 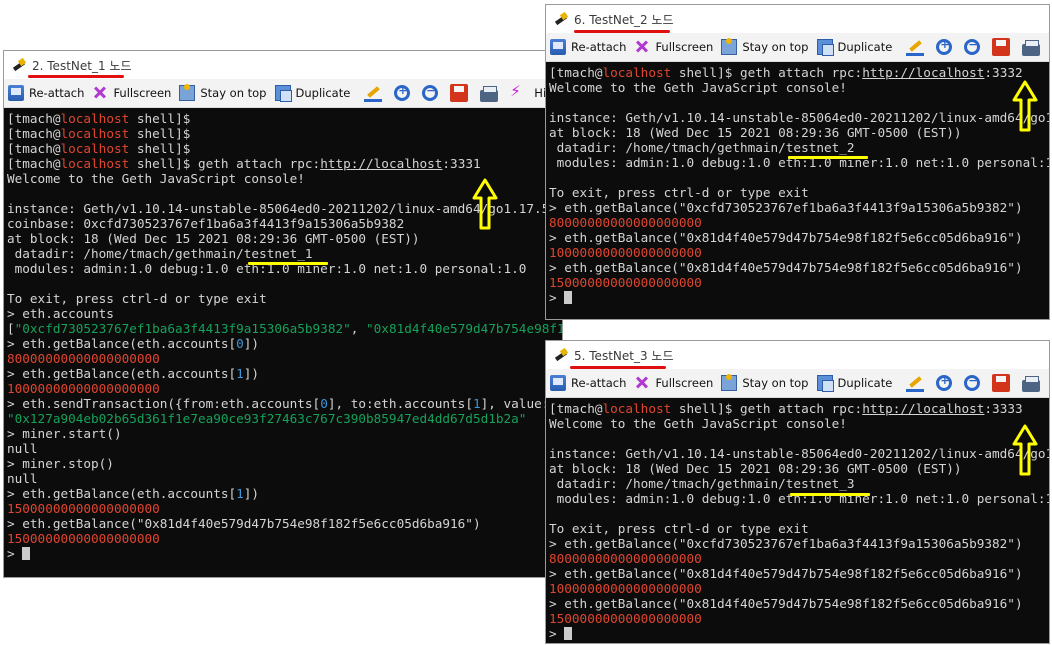 I want to click on title-bar: 6. TestNet_2 노드, so click(x=797, y=19).